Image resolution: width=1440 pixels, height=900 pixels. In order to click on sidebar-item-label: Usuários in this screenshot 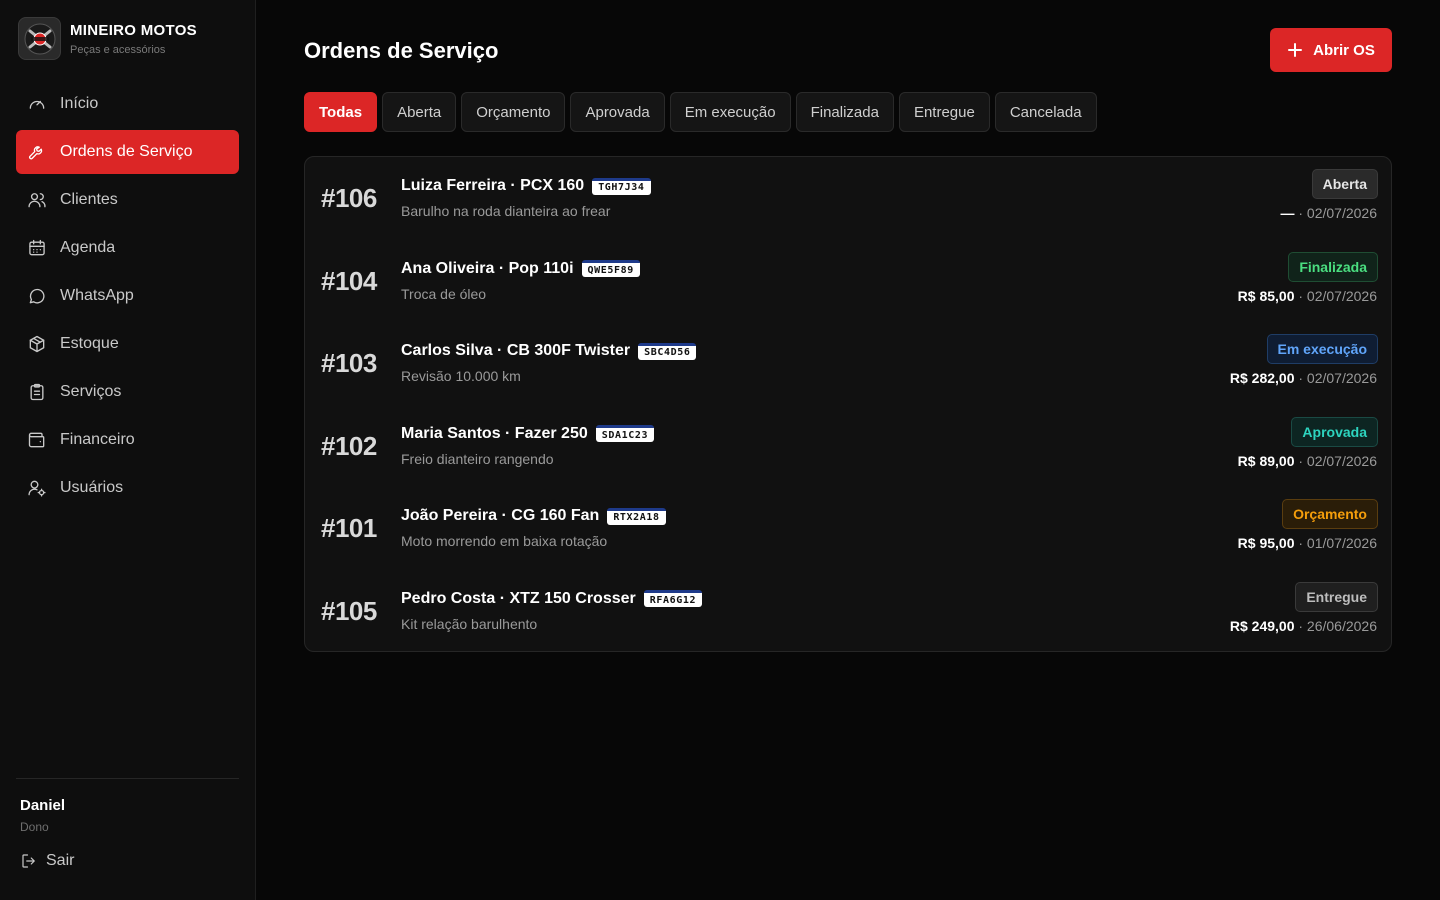, I will do `click(92, 487)`.